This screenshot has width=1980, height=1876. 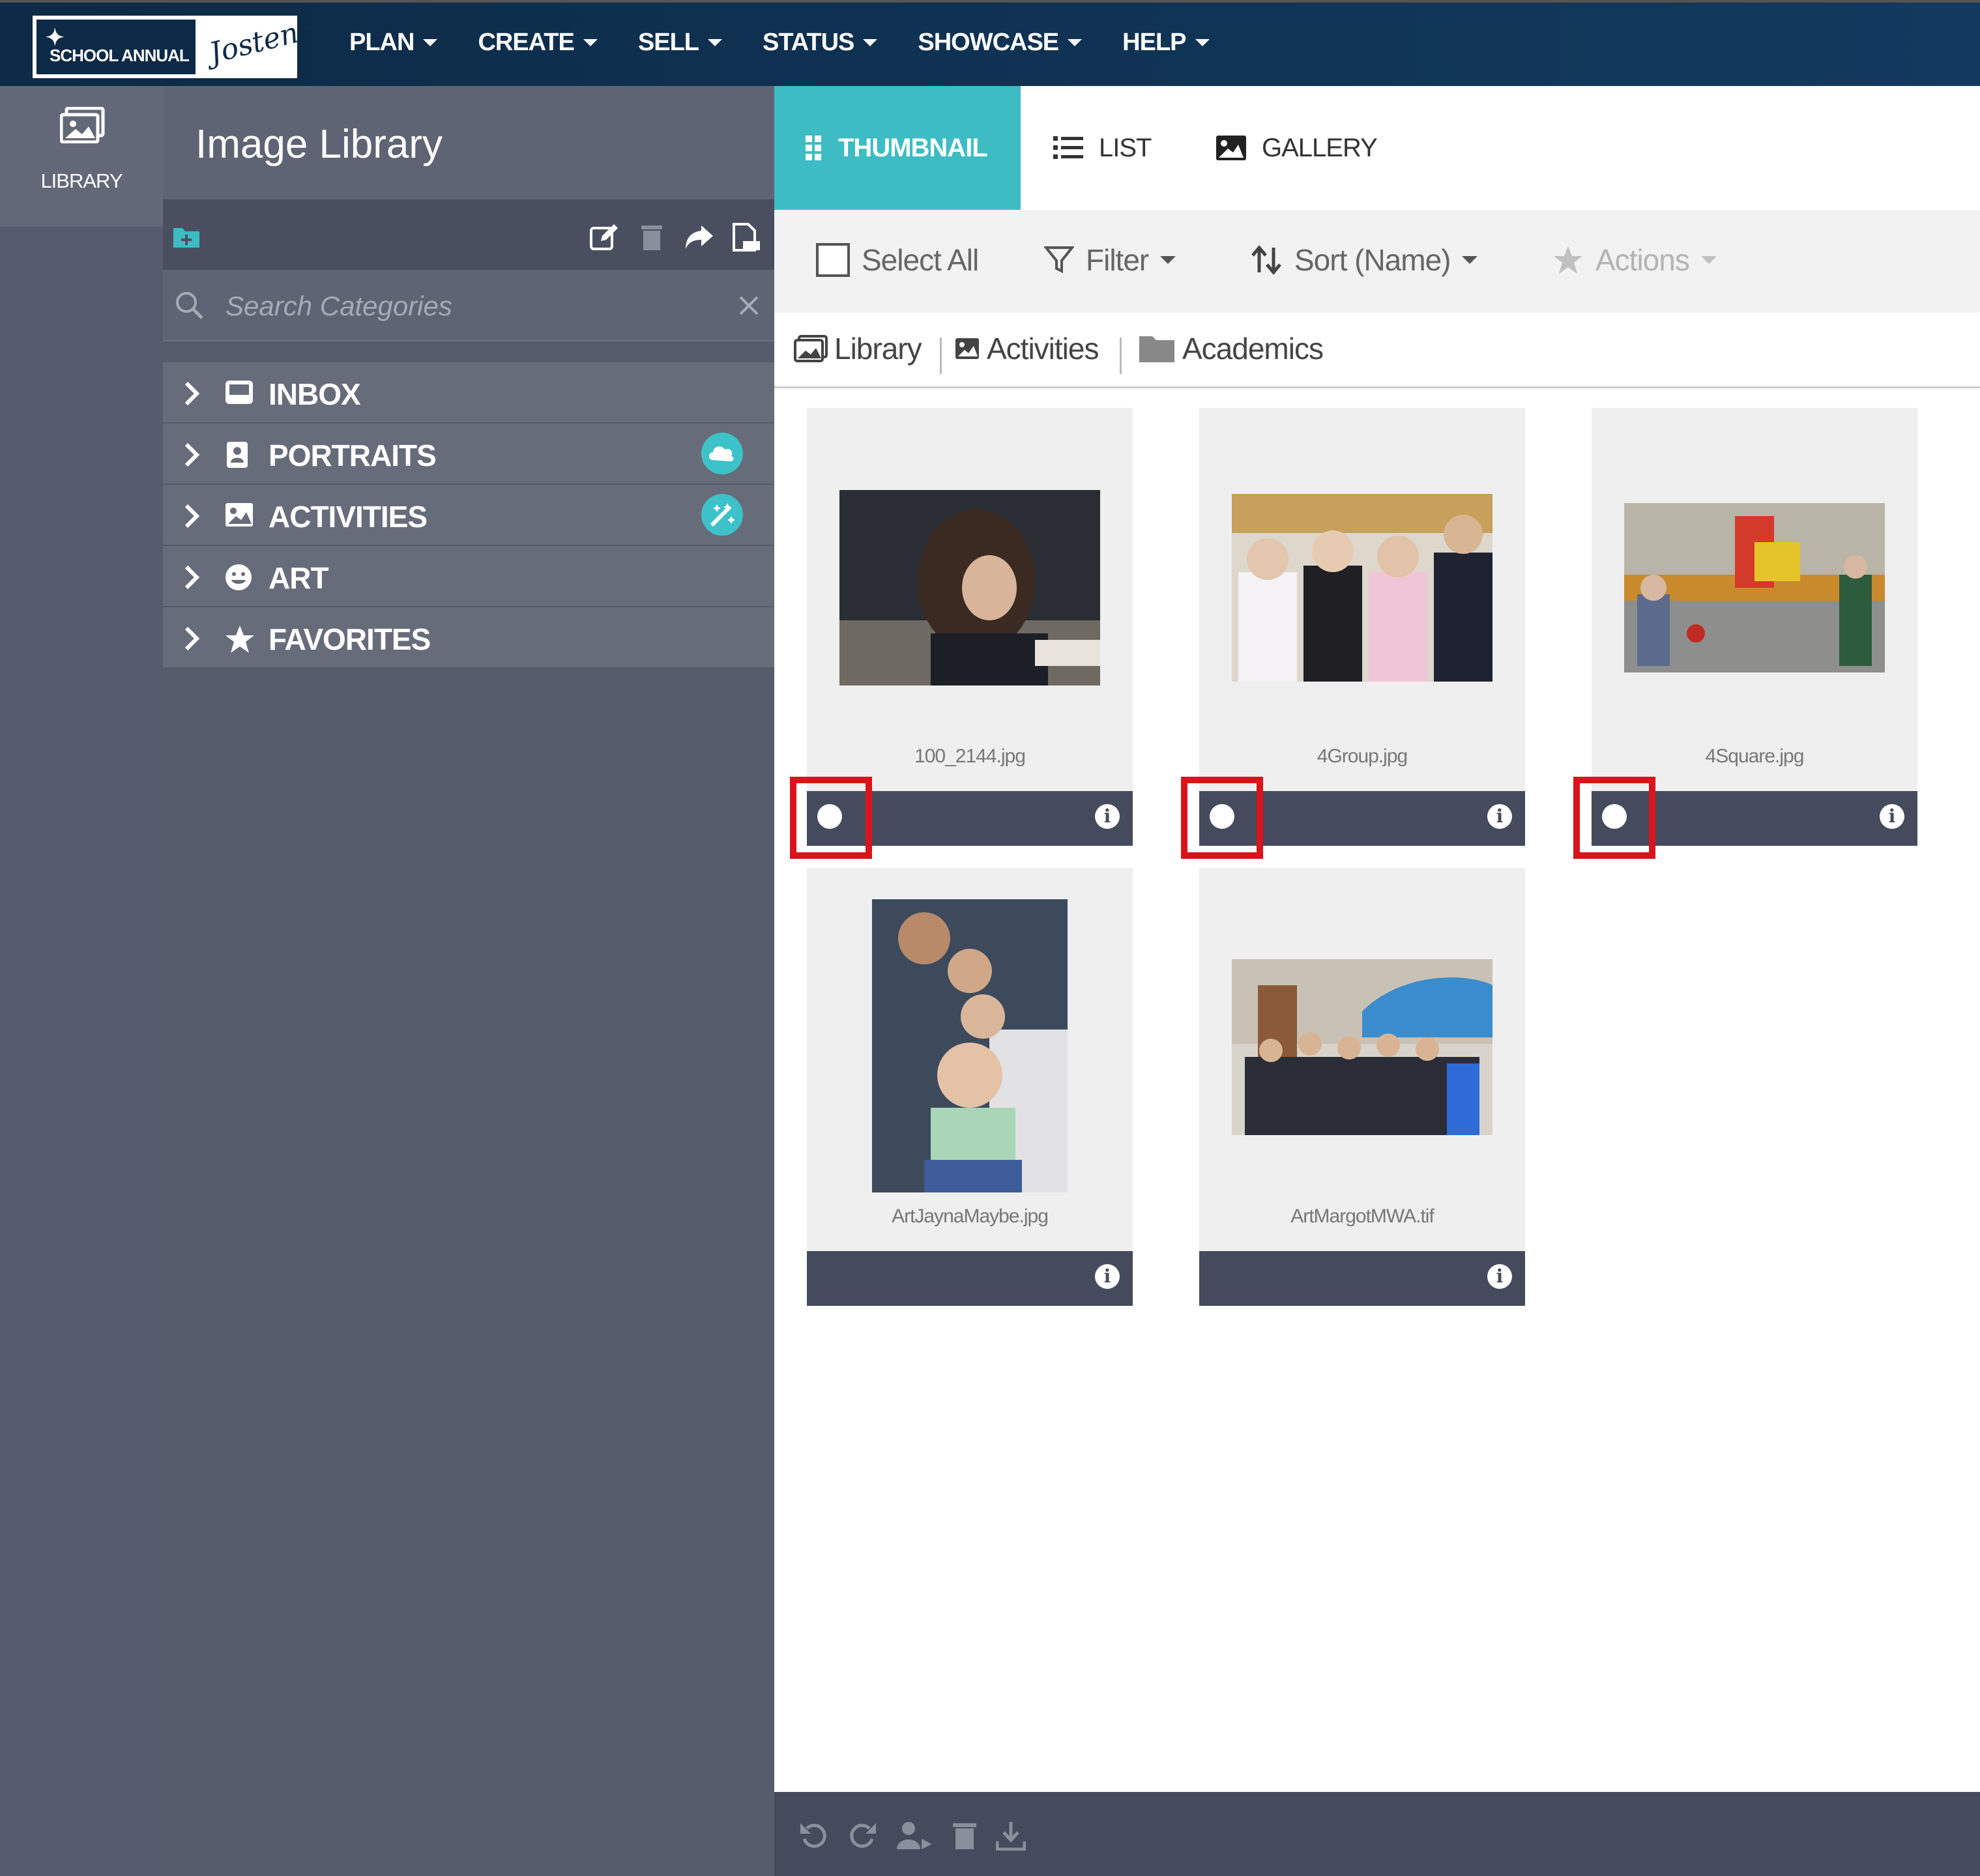 What do you see at coordinates (1117, 260) in the screenshot?
I see `filter-label: Filter` at bounding box center [1117, 260].